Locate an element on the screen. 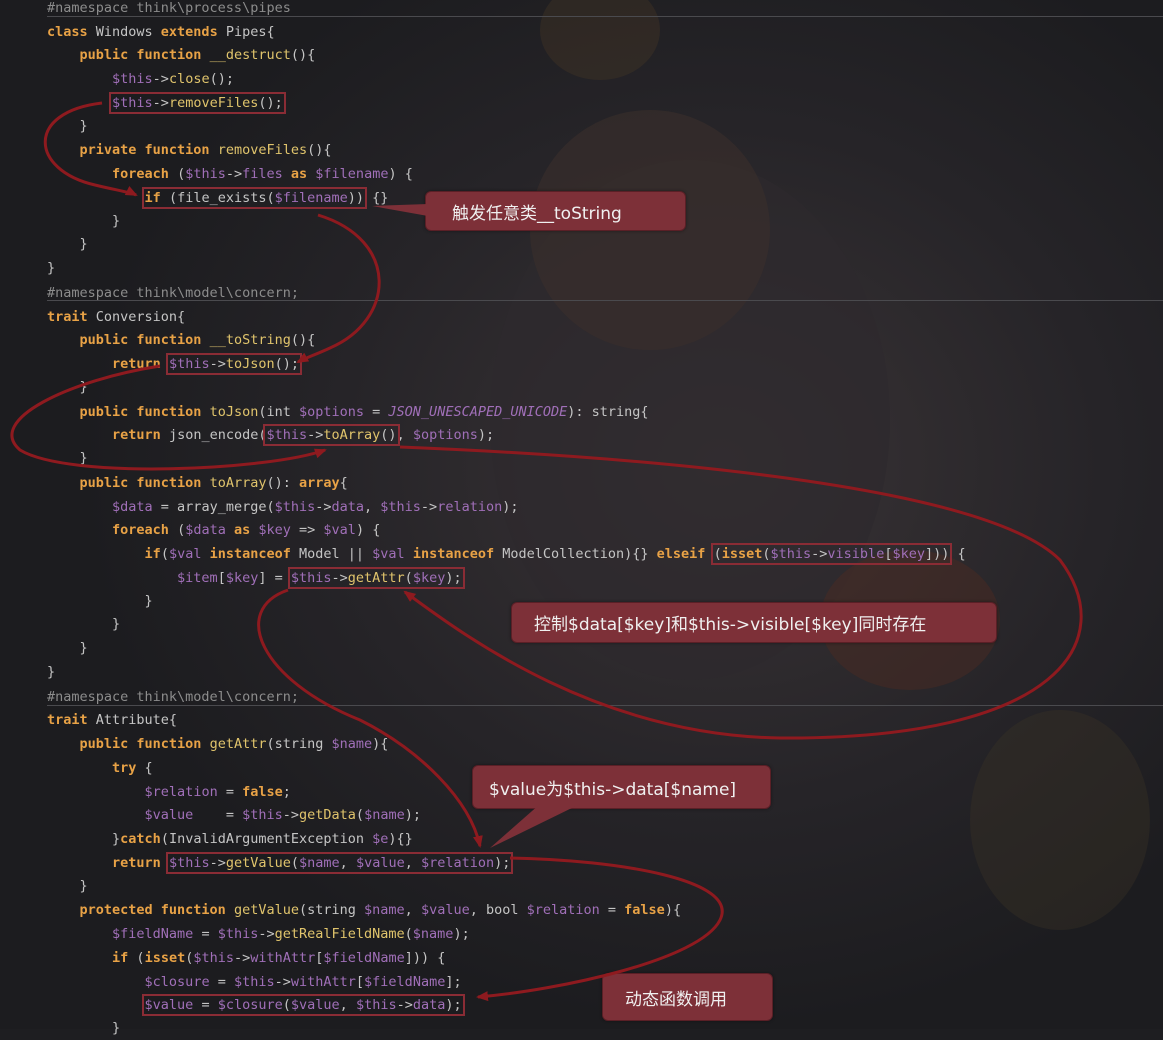 The height and width of the screenshot is (1040, 1163). code-line: #namespace think\model\concern; is located at coordinates (173, 293).